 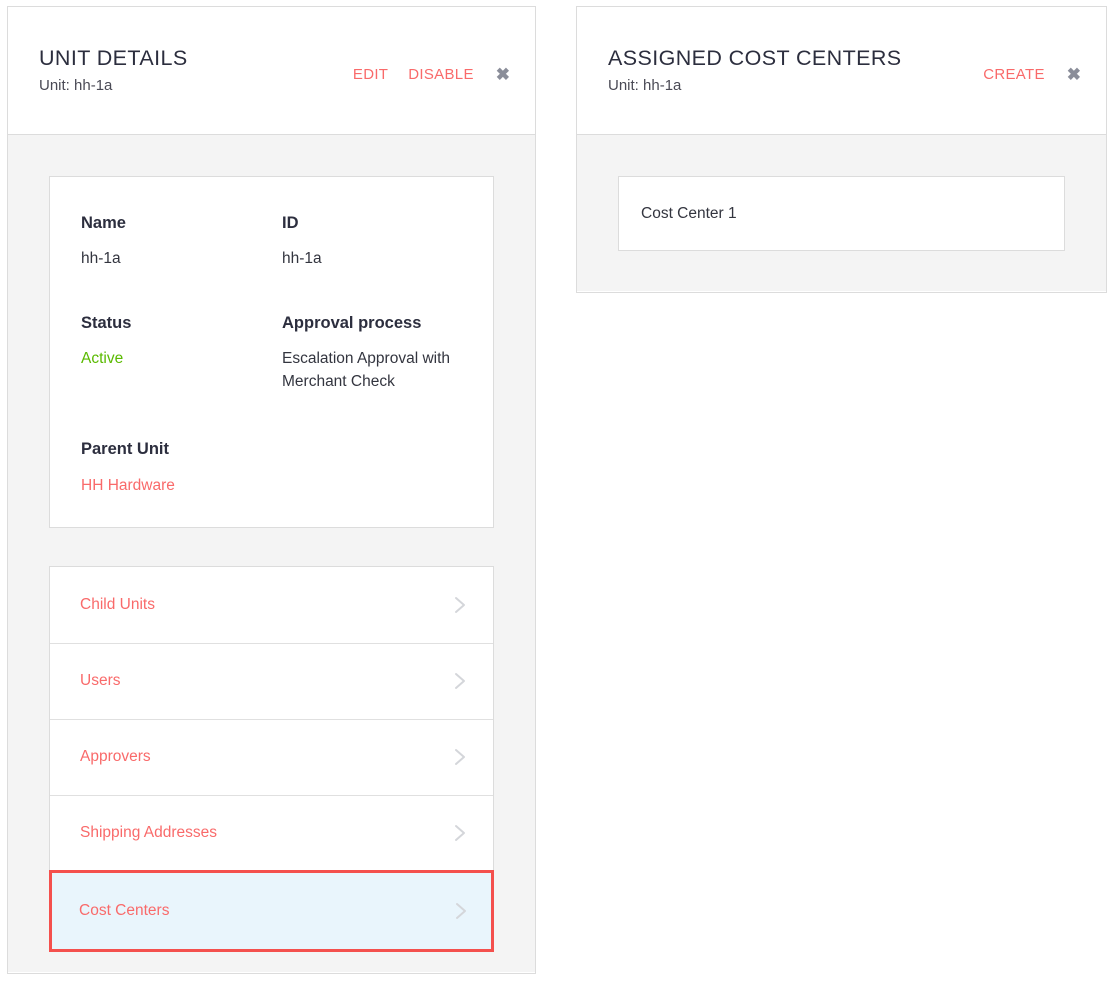 What do you see at coordinates (440, 74) in the screenshot?
I see `disable-link: DISABLE` at bounding box center [440, 74].